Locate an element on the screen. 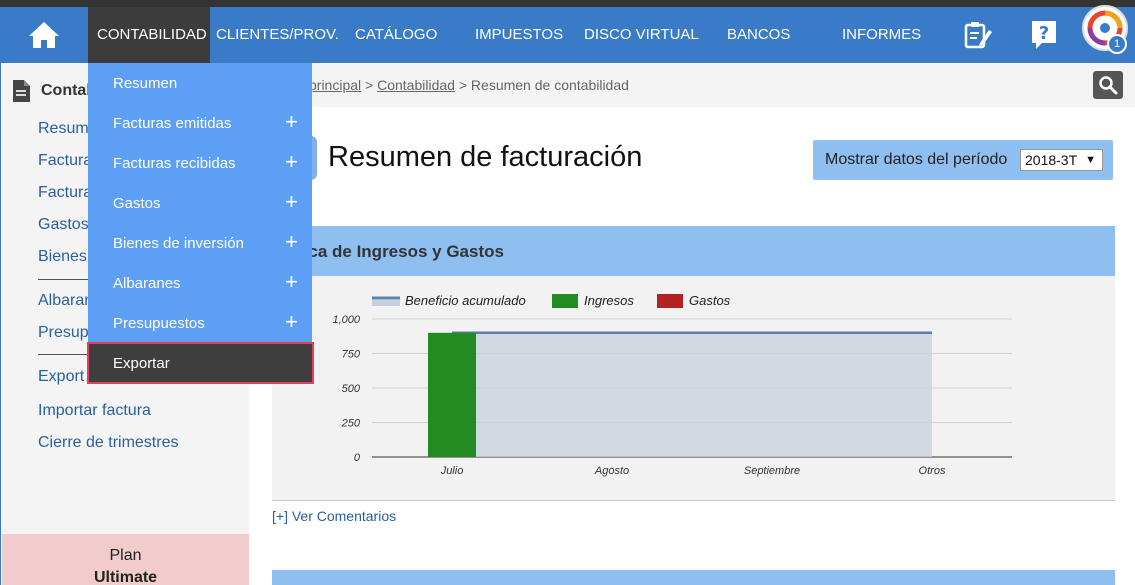  nav-clientes: CLIENTES/PROV. is located at coordinates (277, 35).